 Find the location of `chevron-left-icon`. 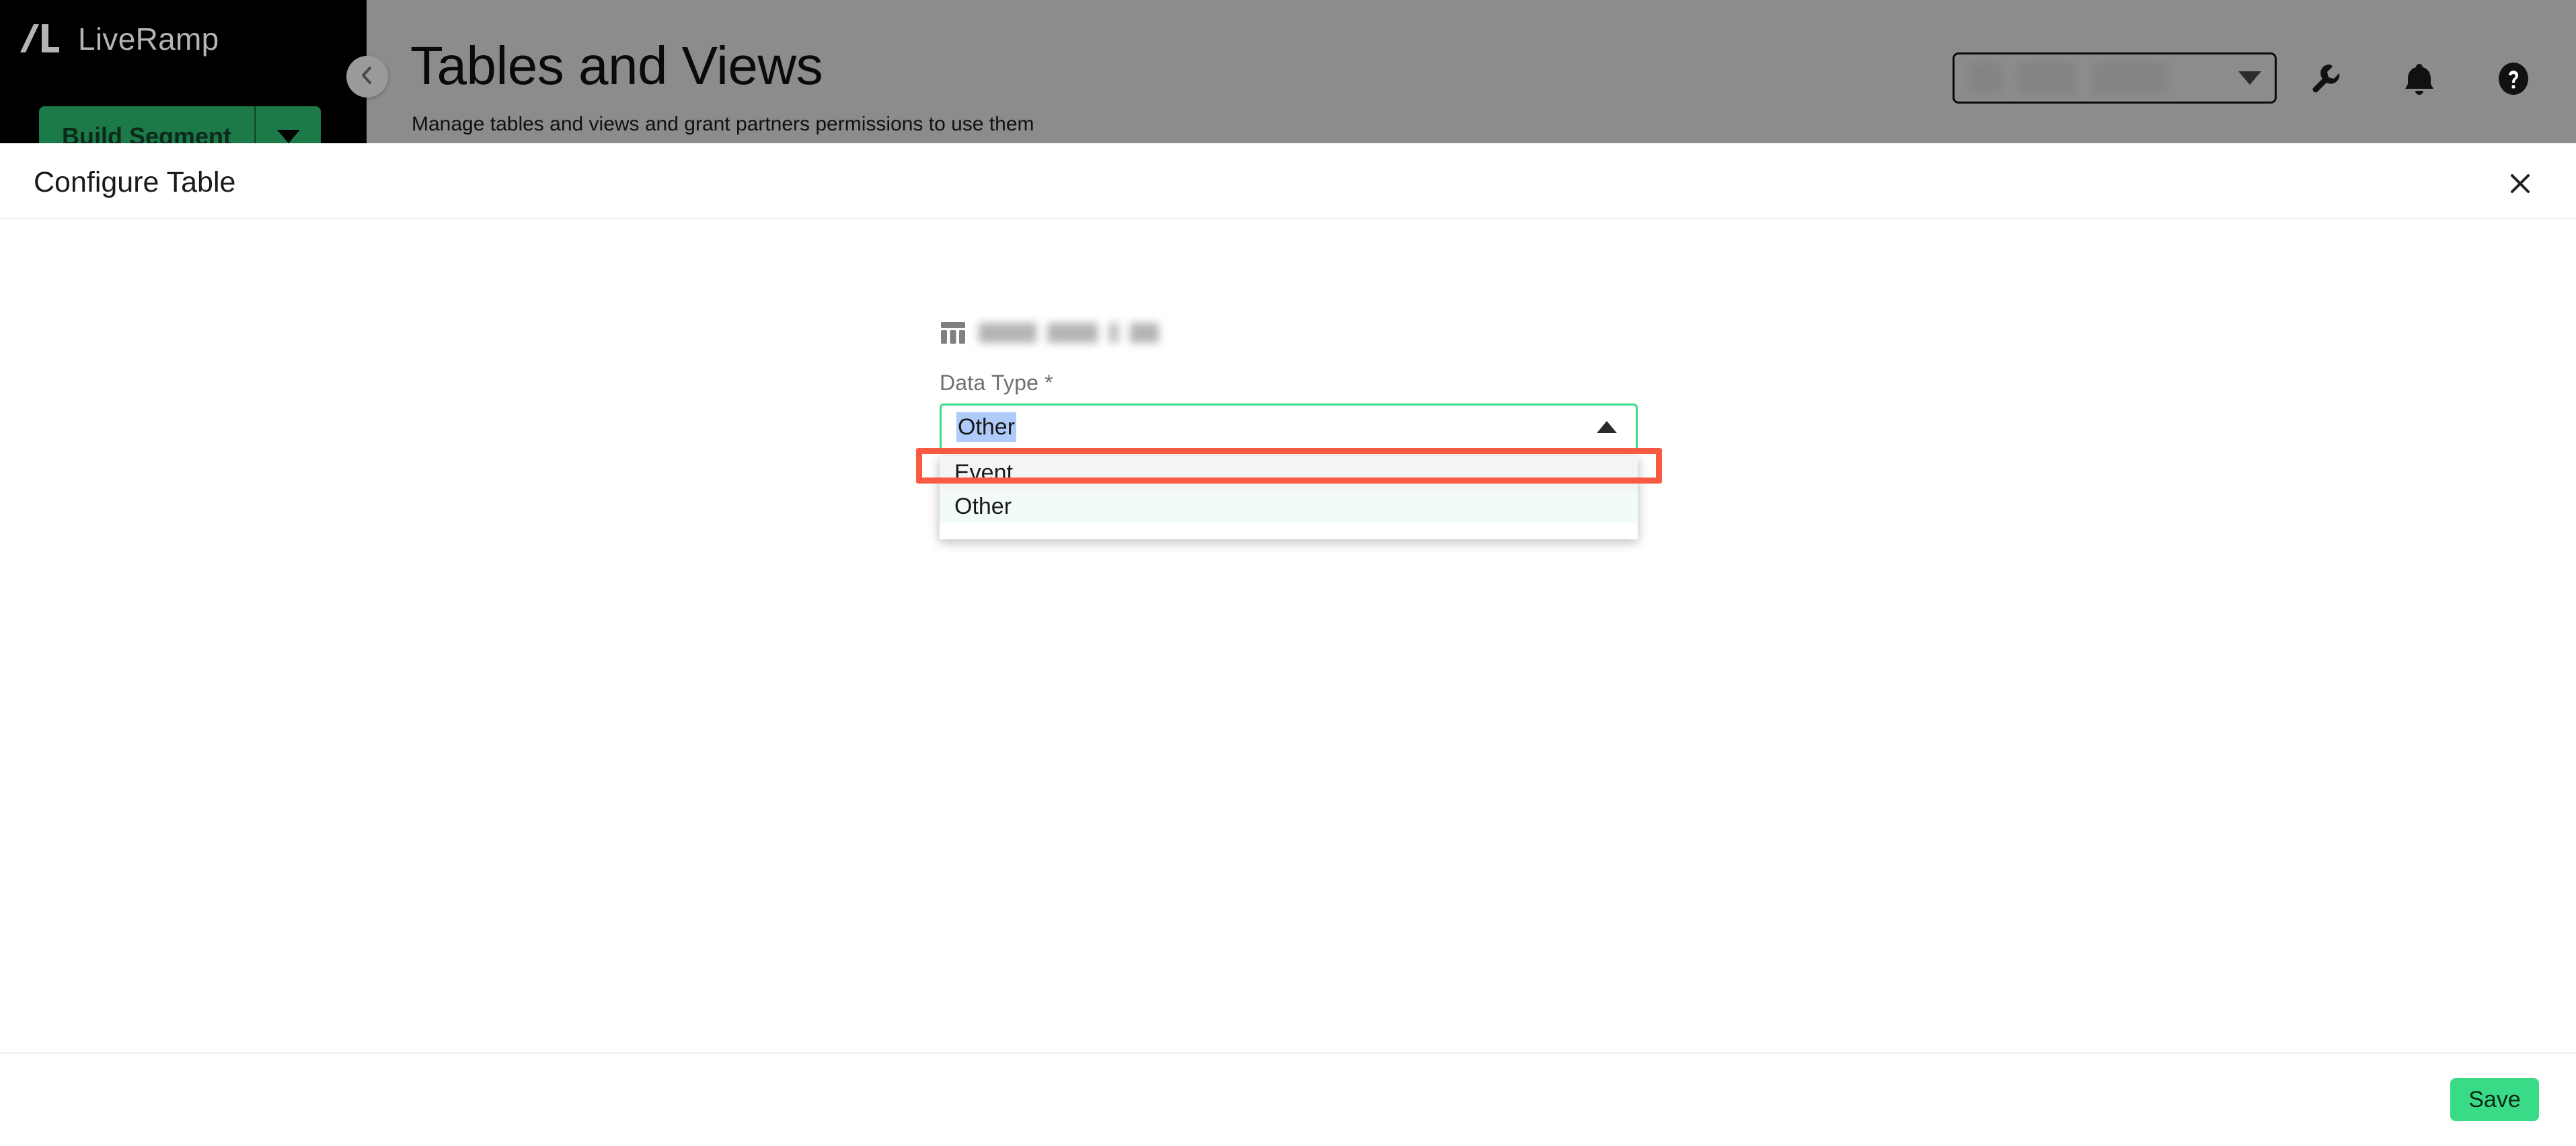

chevron-left-icon is located at coordinates (367, 77).